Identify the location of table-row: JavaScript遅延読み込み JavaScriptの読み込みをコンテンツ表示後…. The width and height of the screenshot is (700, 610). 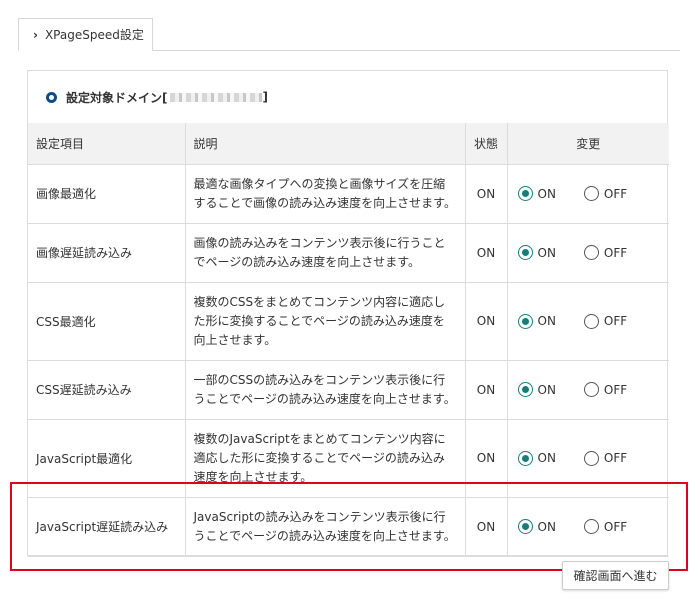
(348, 526).